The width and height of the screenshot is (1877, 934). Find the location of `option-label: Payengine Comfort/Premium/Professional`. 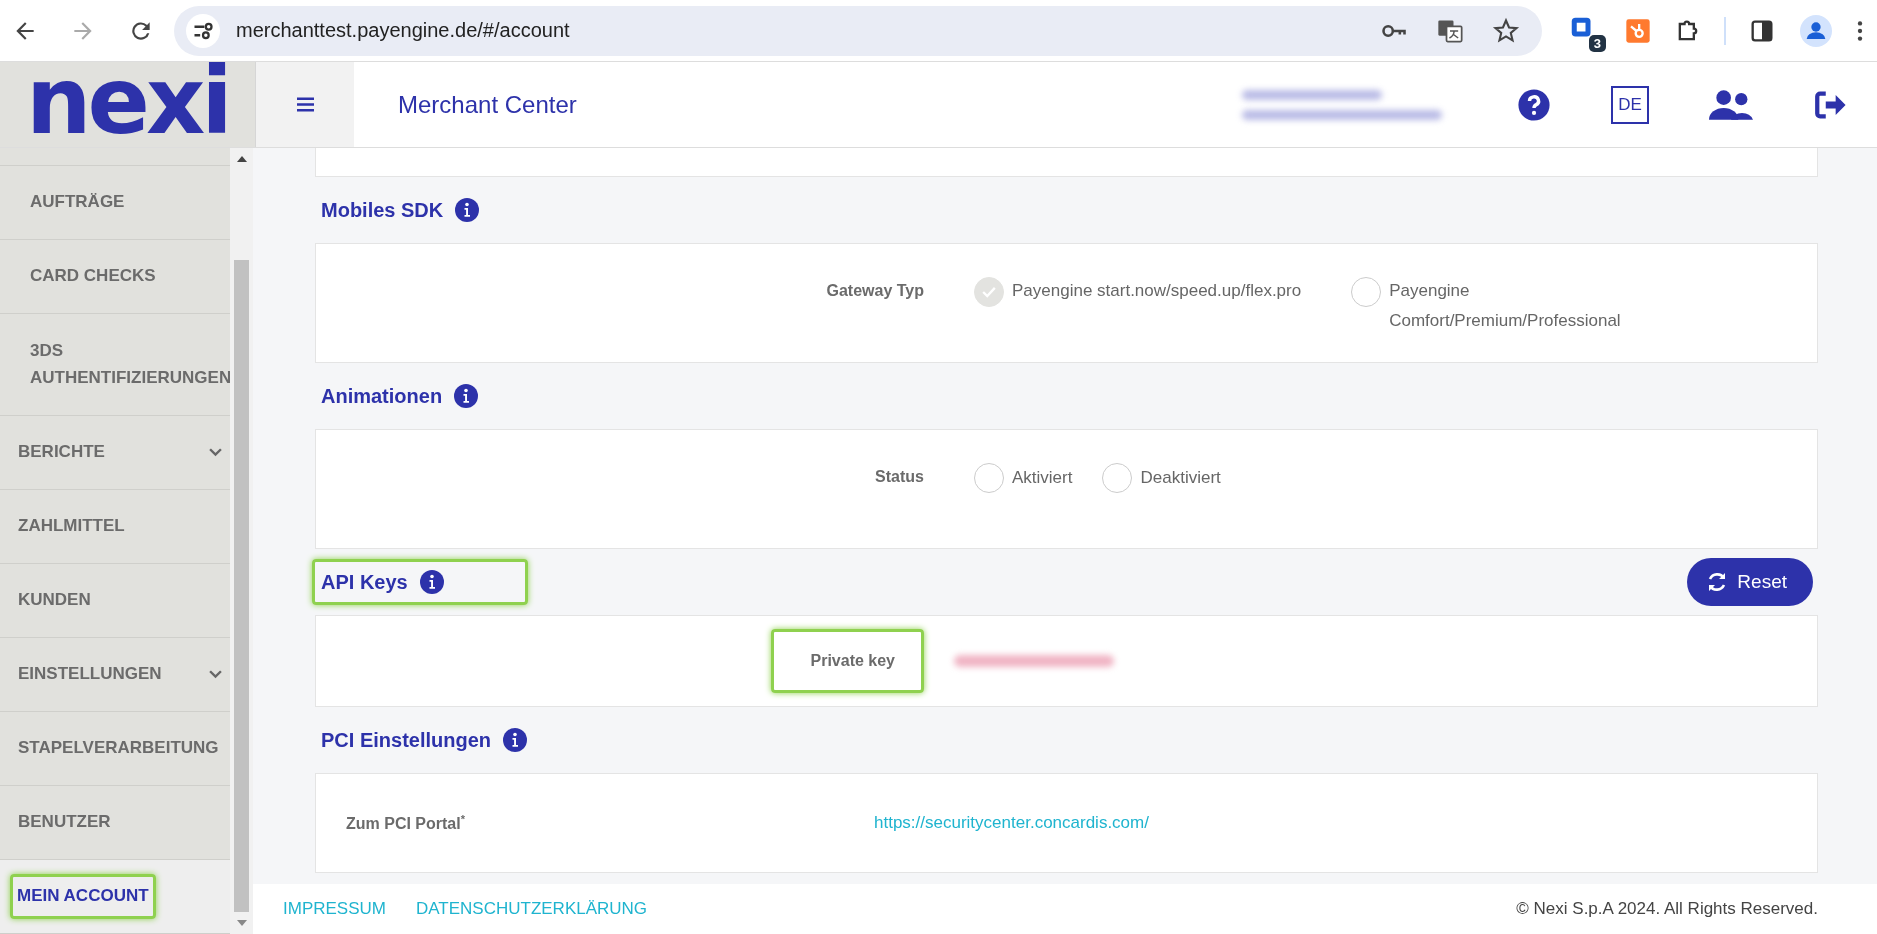

option-label: Payengine Comfort/Premium/Professional is located at coordinates (1505, 306).